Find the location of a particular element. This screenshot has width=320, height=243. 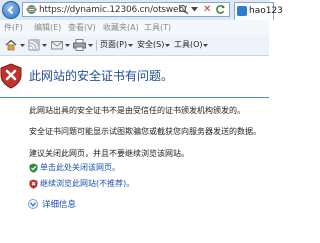

search-icon is located at coordinates (183, 9).